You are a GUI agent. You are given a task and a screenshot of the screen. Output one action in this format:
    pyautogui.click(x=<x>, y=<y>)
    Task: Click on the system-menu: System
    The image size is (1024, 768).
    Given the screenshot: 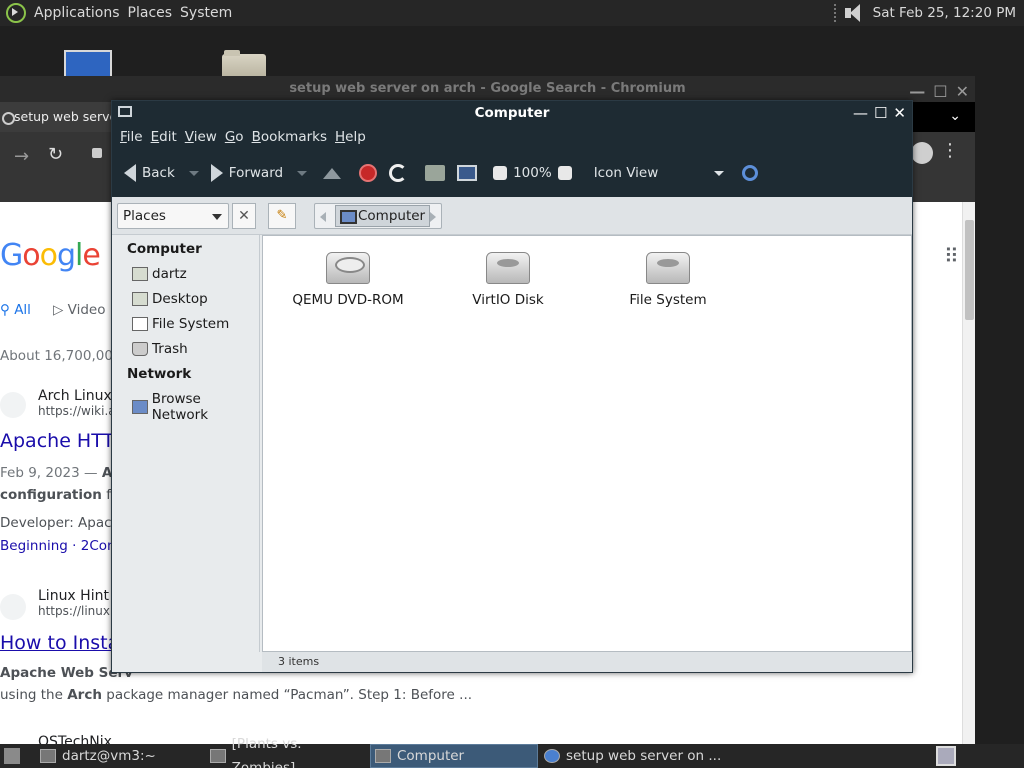 What is the action you would take?
    pyautogui.click(x=206, y=13)
    